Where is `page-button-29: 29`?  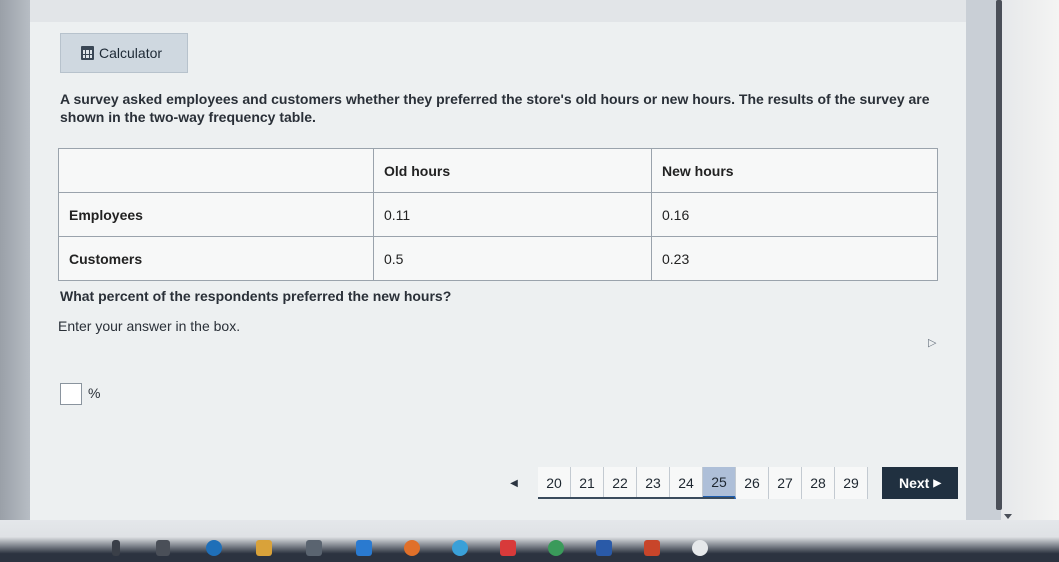
page-button-29: 29 is located at coordinates (851, 483).